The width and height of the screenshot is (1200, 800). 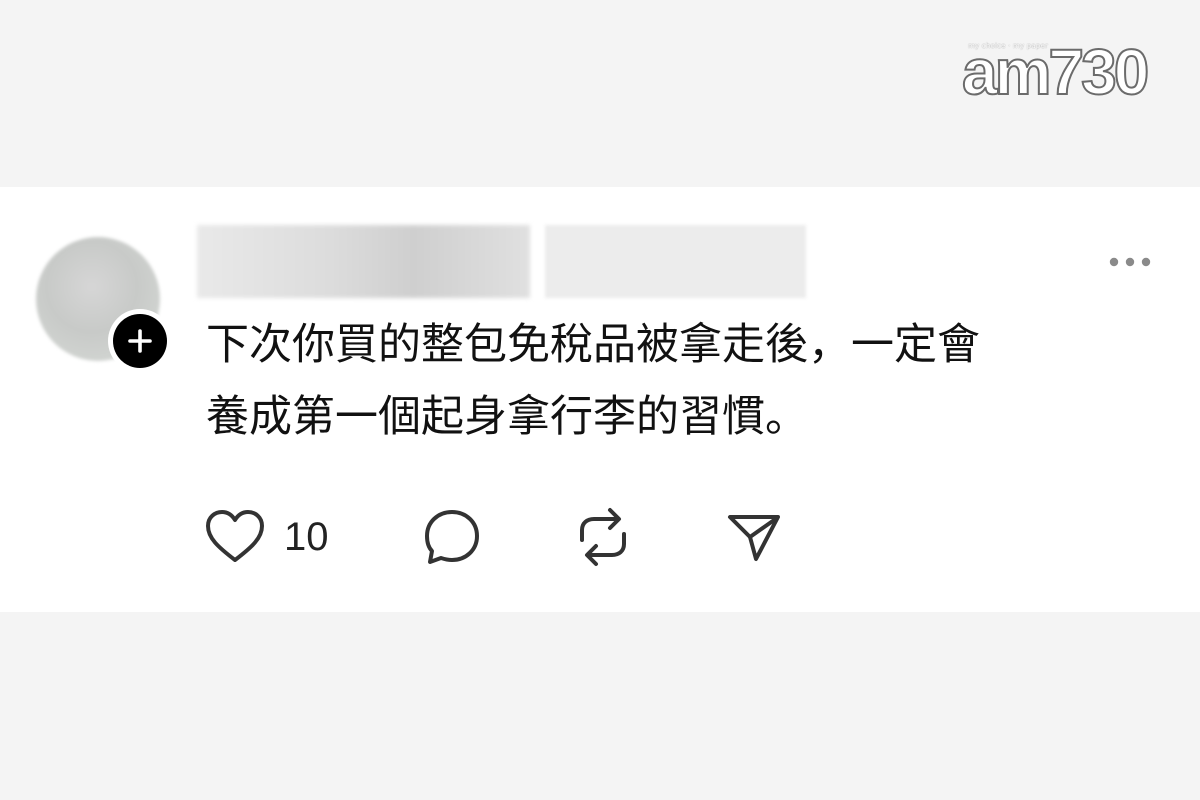 I want to click on repost-button, so click(x=603, y=537).